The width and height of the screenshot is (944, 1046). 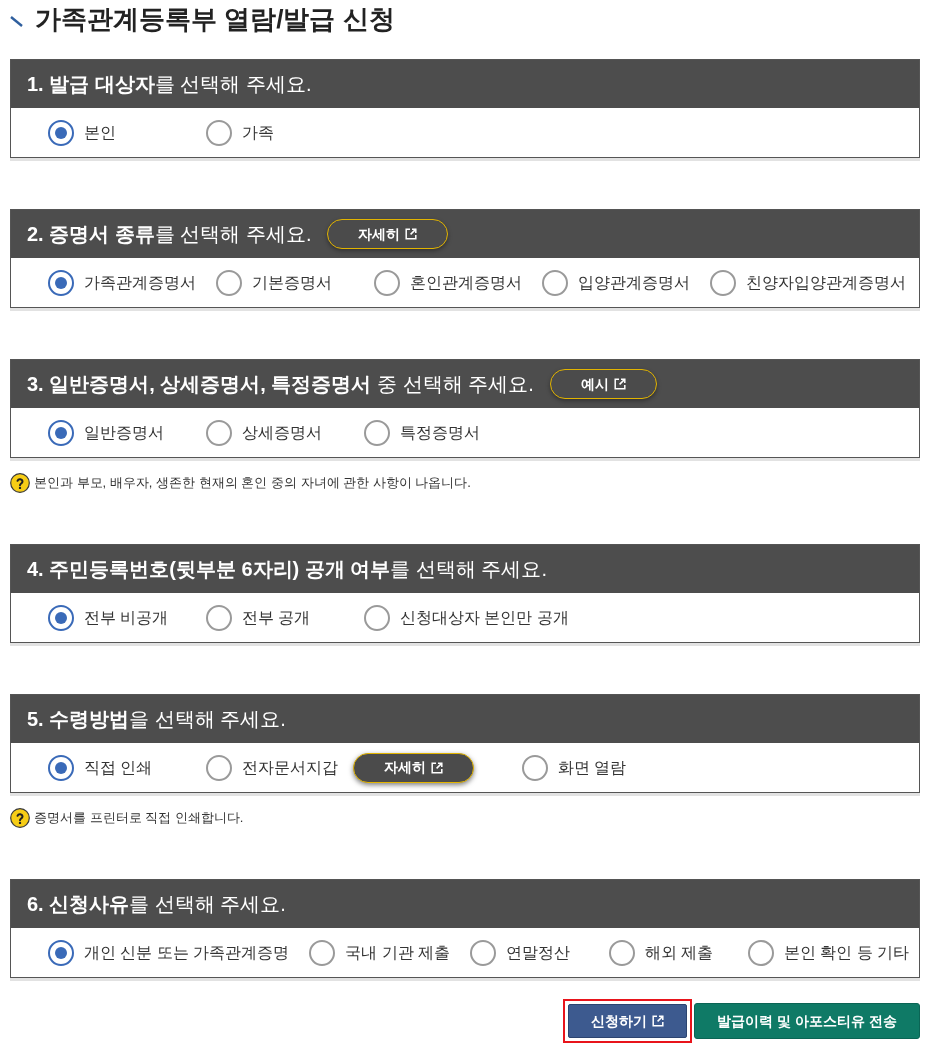 I want to click on radio-label: 연말정산, so click(x=538, y=952).